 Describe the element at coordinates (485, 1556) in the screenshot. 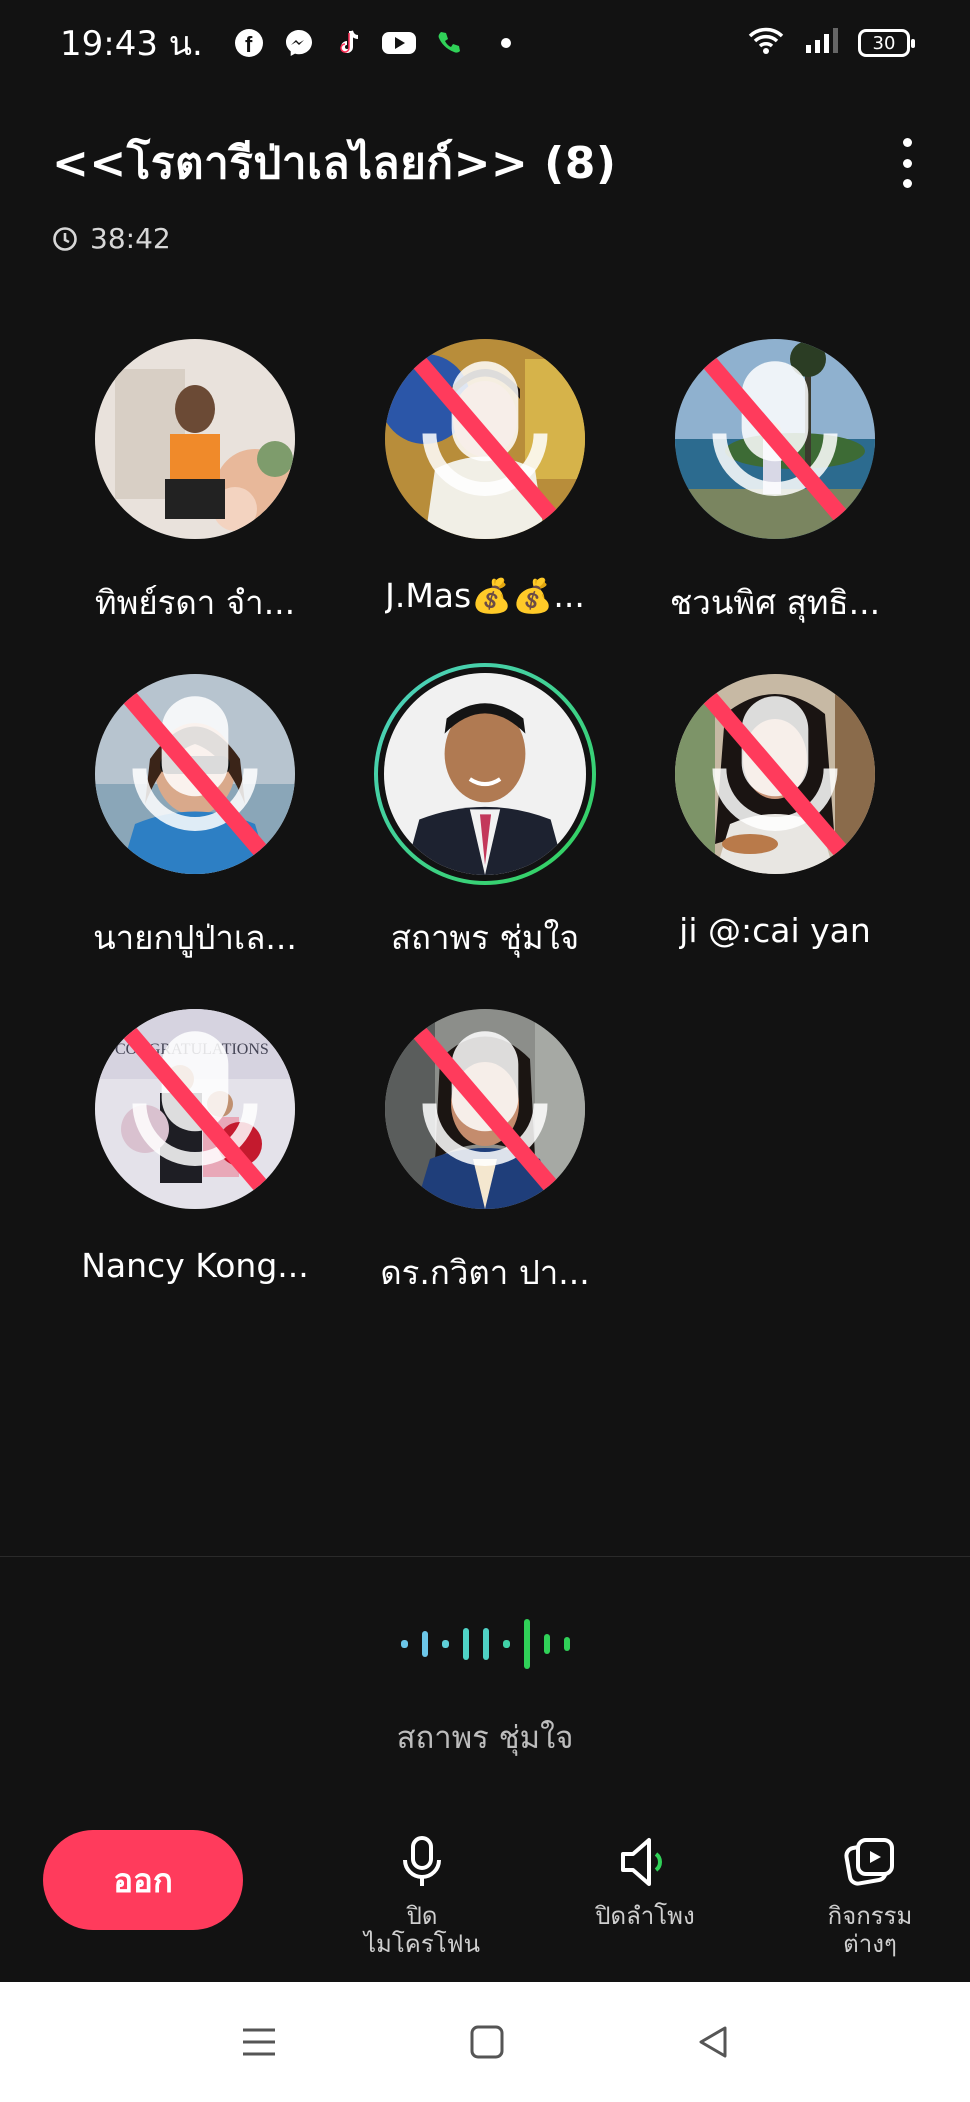

I see `divider` at that location.